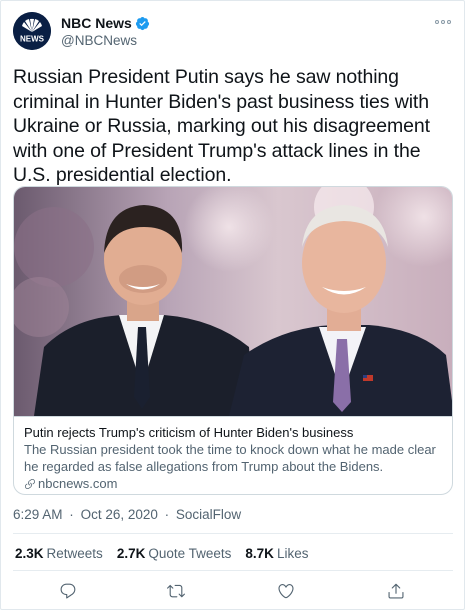 The height and width of the screenshot is (610, 465). What do you see at coordinates (233, 591) in the screenshot?
I see `action-bar` at bounding box center [233, 591].